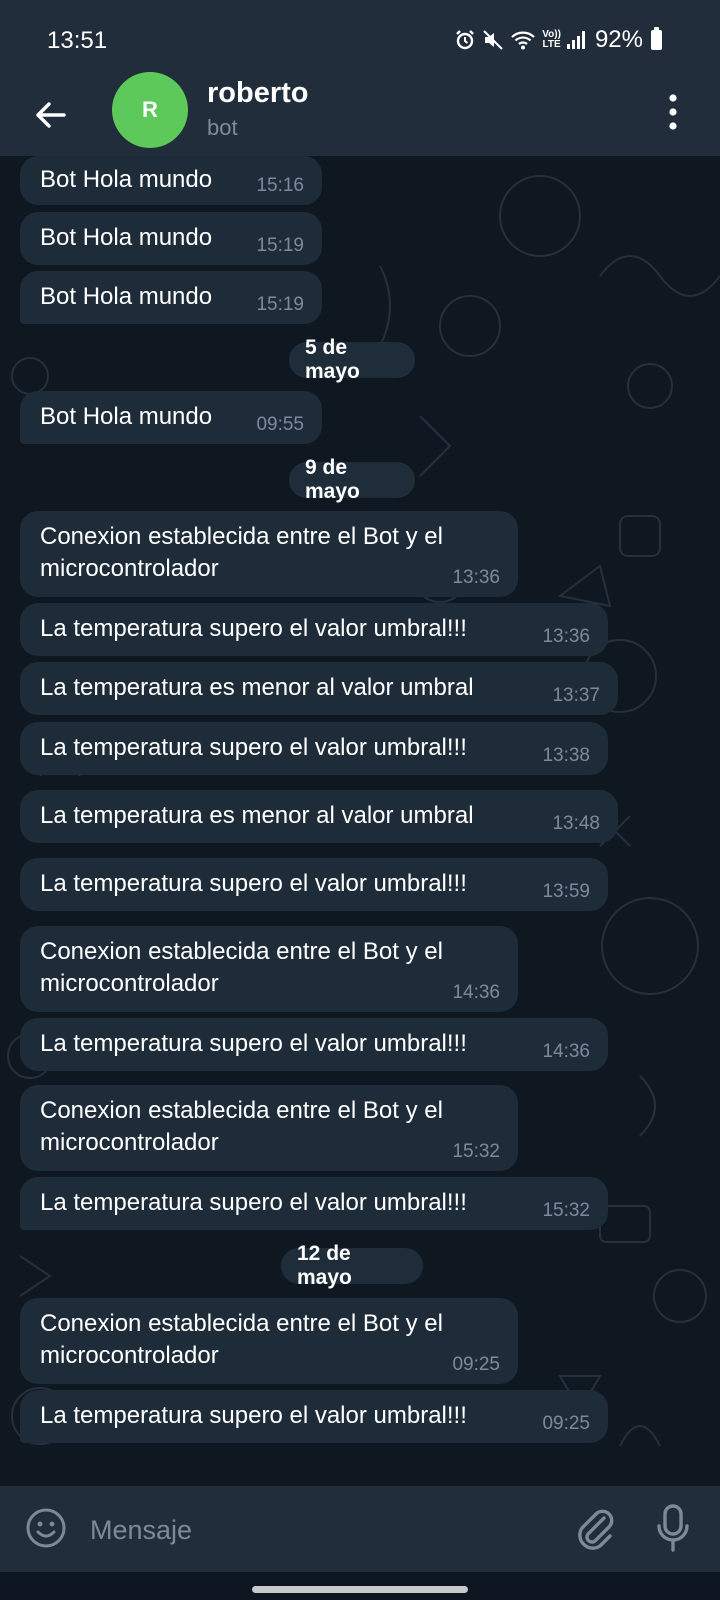 The width and height of the screenshot is (720, 1600). What do you see at coordinates (222, 127) in the screenshot?
I see `chat-subtitle: bot` at bounding box center [222, 127].